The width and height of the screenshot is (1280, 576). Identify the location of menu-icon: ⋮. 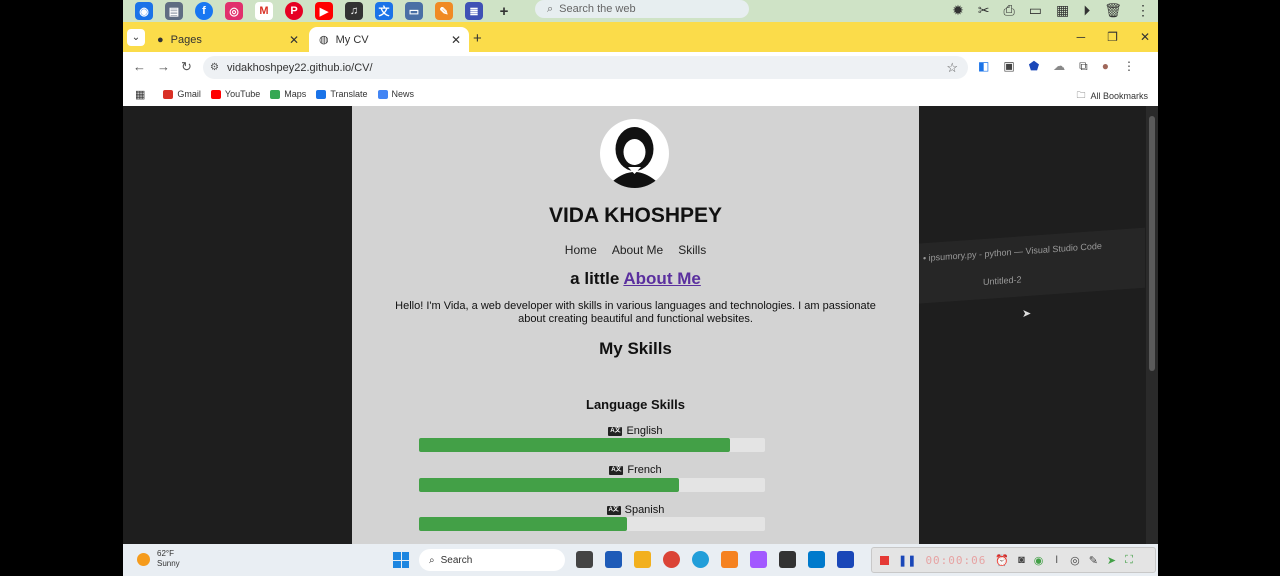
(1129, 66).